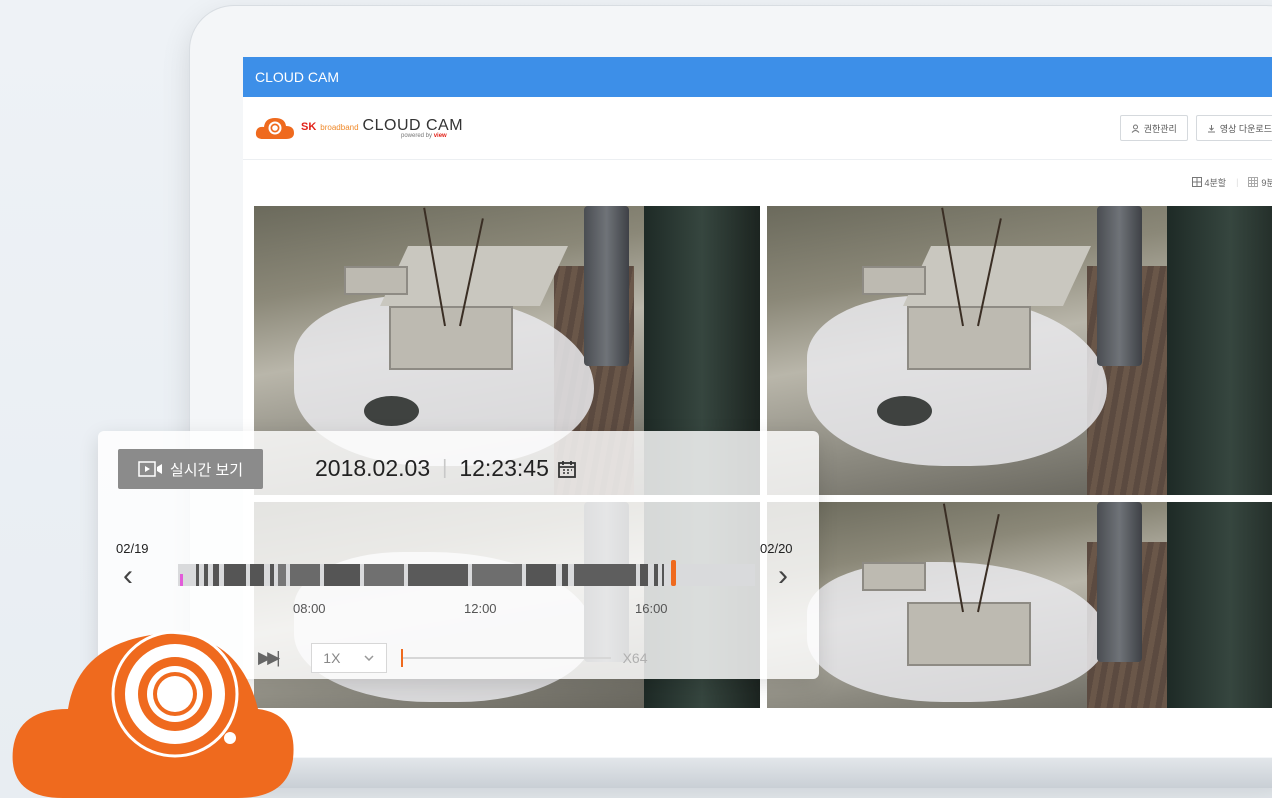 The image size is (1272, 798). What do you see at coordinates (1233, 128) in the screenshot?
I see `download-button: 영상 다운로드` at bounding box center [1233, 128].